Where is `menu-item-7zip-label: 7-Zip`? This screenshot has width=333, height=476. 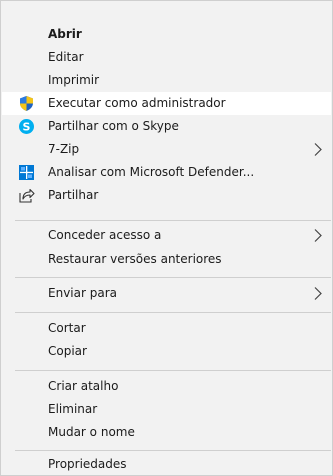
menu-item-7zip-label: 7-Zip is located at coordinates (64, 149).